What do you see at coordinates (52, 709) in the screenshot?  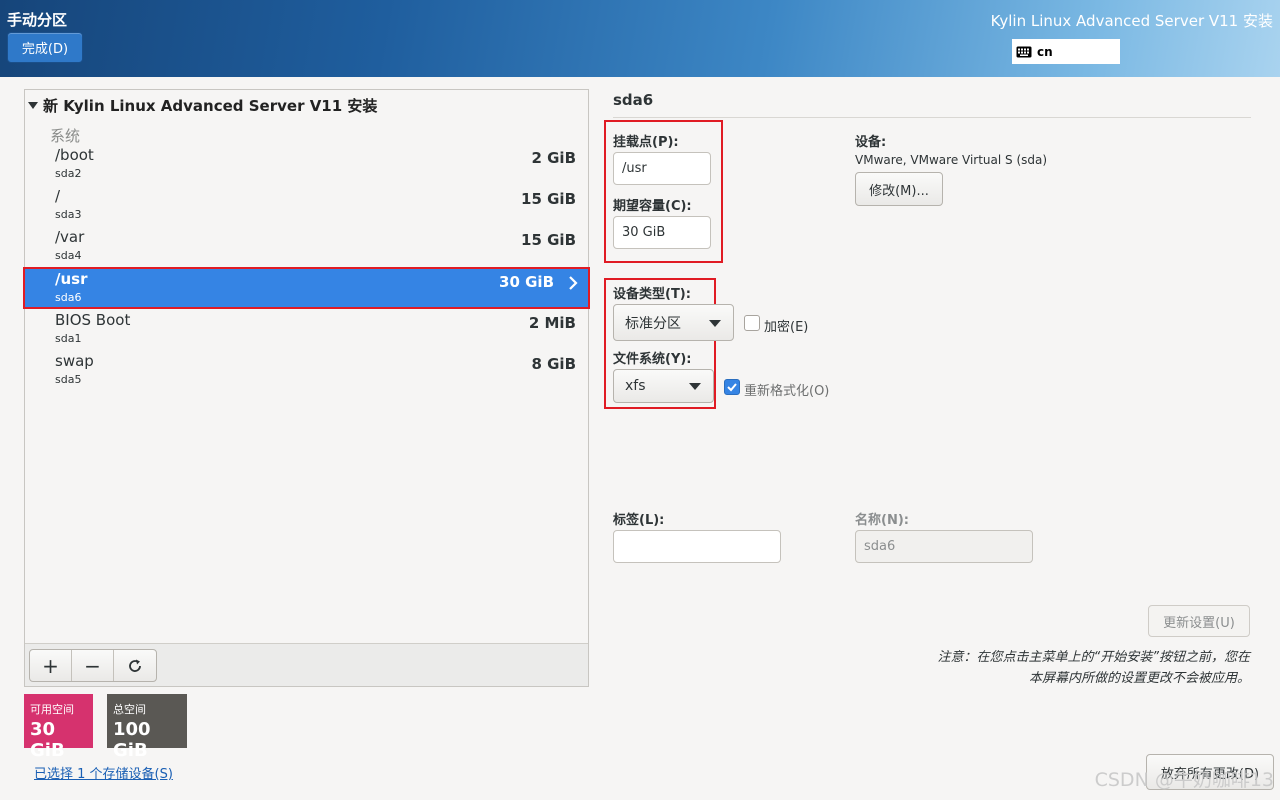 I see `available-space-label: 可用空间` at bounding box center [52, 709].